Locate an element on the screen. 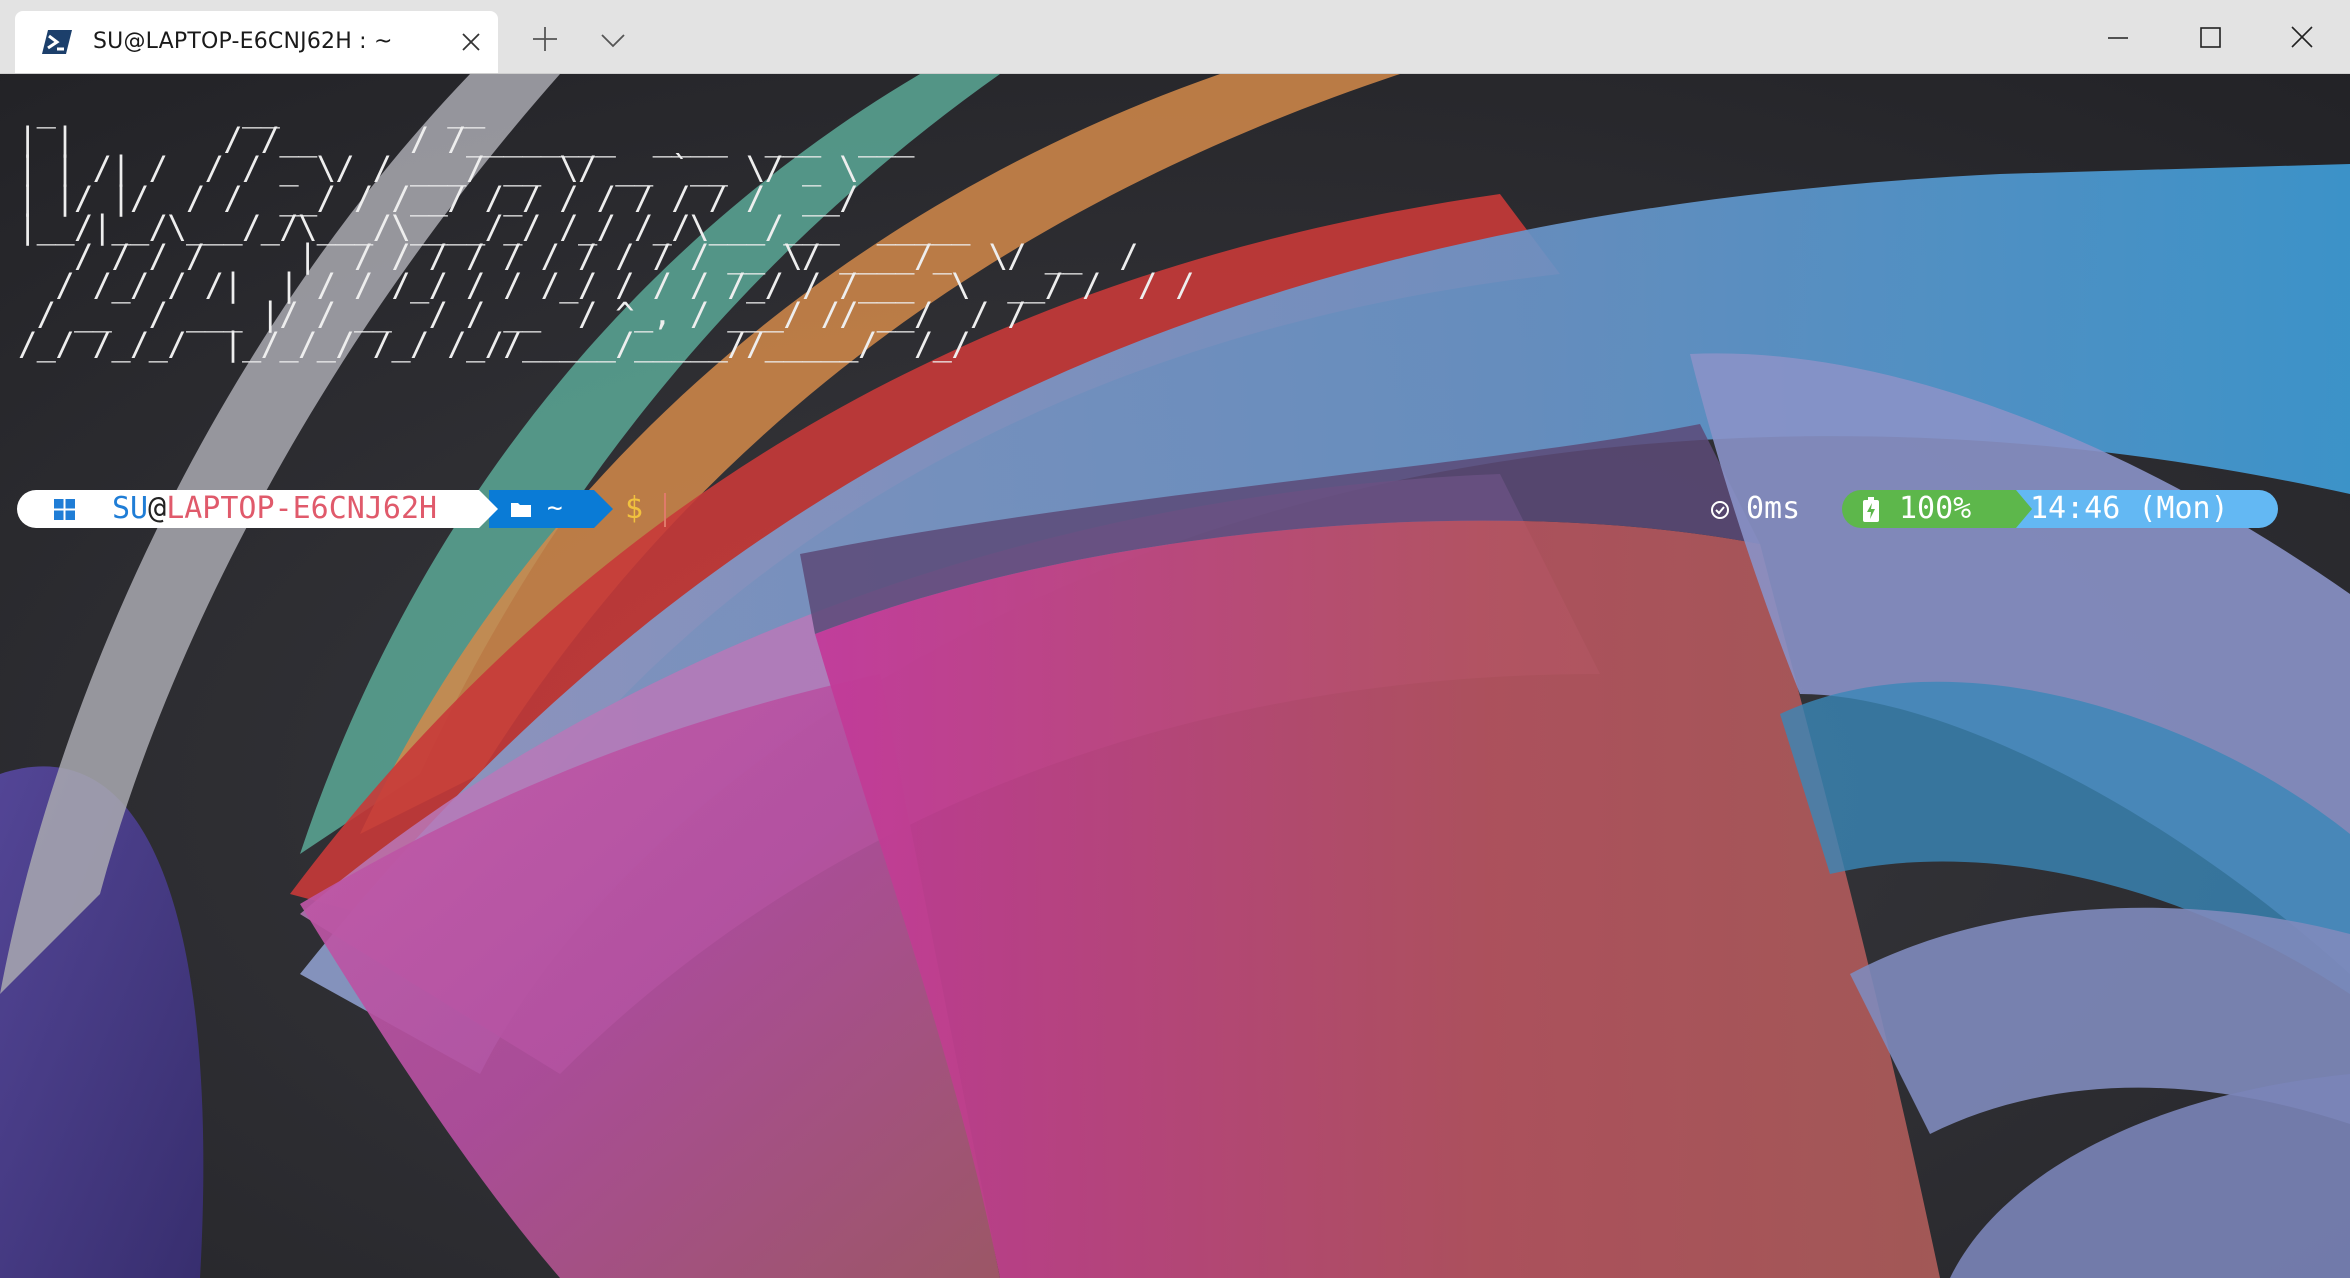  plus-icon is located at coordinates (545, 39).